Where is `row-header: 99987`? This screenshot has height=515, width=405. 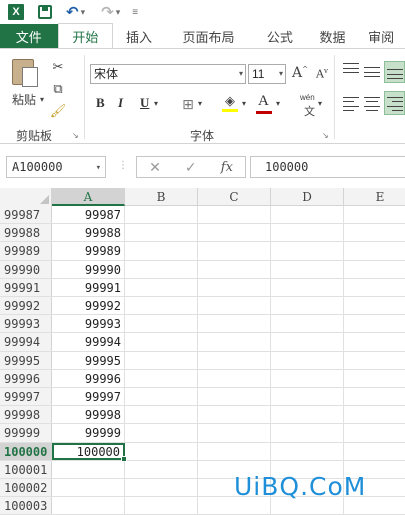 row-header: 99987 is located at coordinates (26, 215).